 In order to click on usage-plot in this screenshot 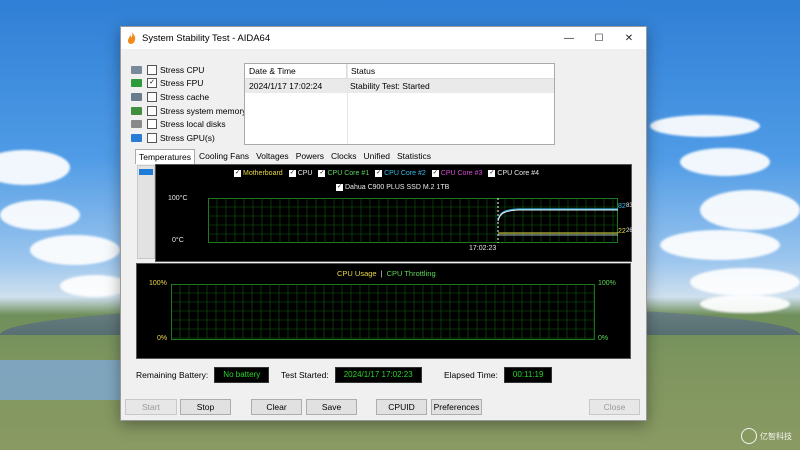, I will do `click(383, 312)`.